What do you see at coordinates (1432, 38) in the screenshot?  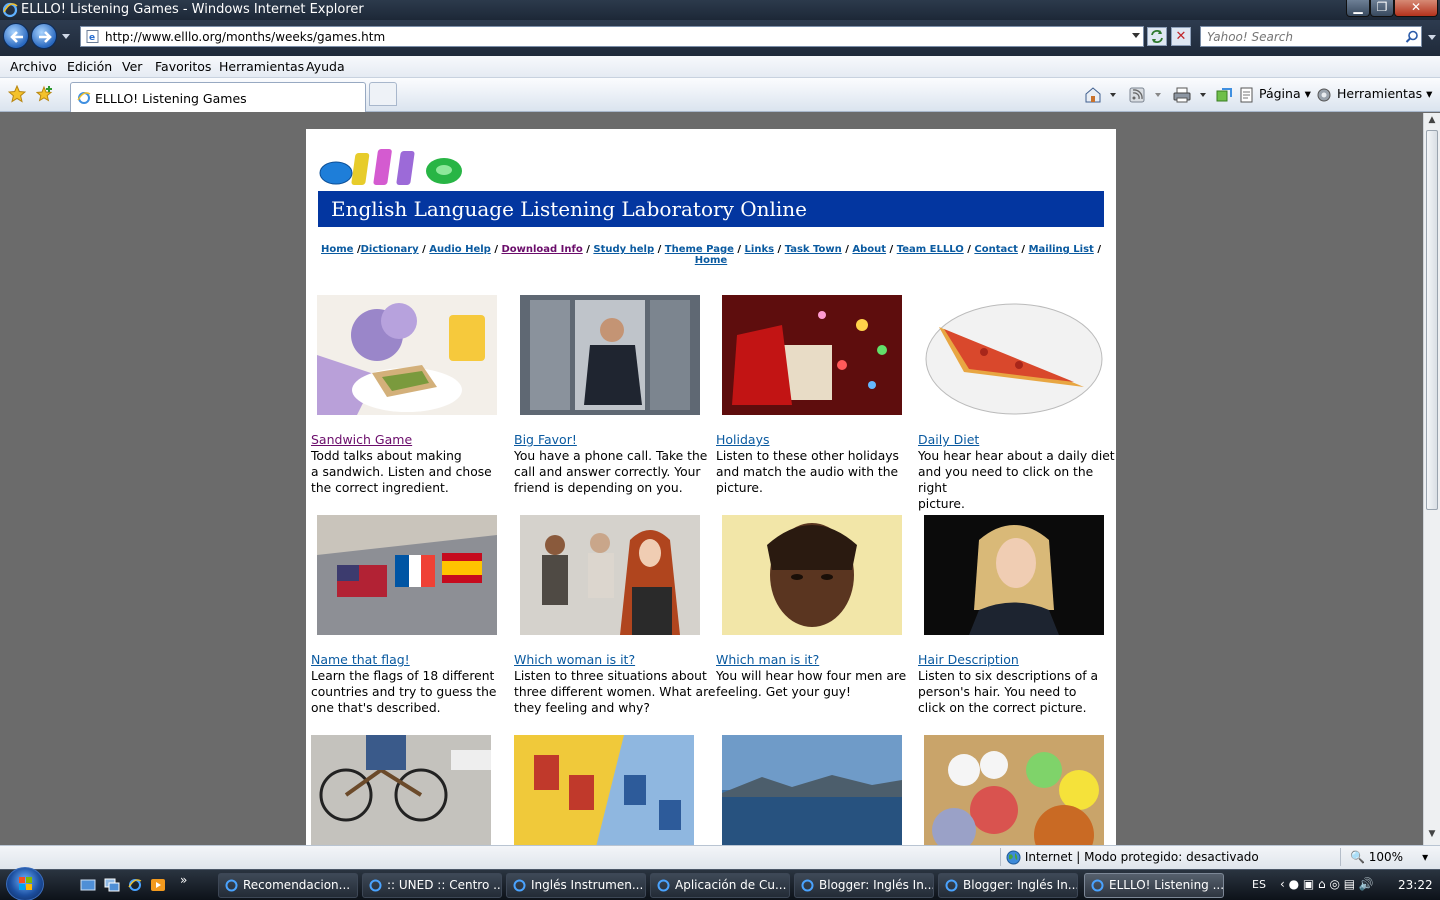 I see `search-options-icon` at bounding box center [1432, 38].